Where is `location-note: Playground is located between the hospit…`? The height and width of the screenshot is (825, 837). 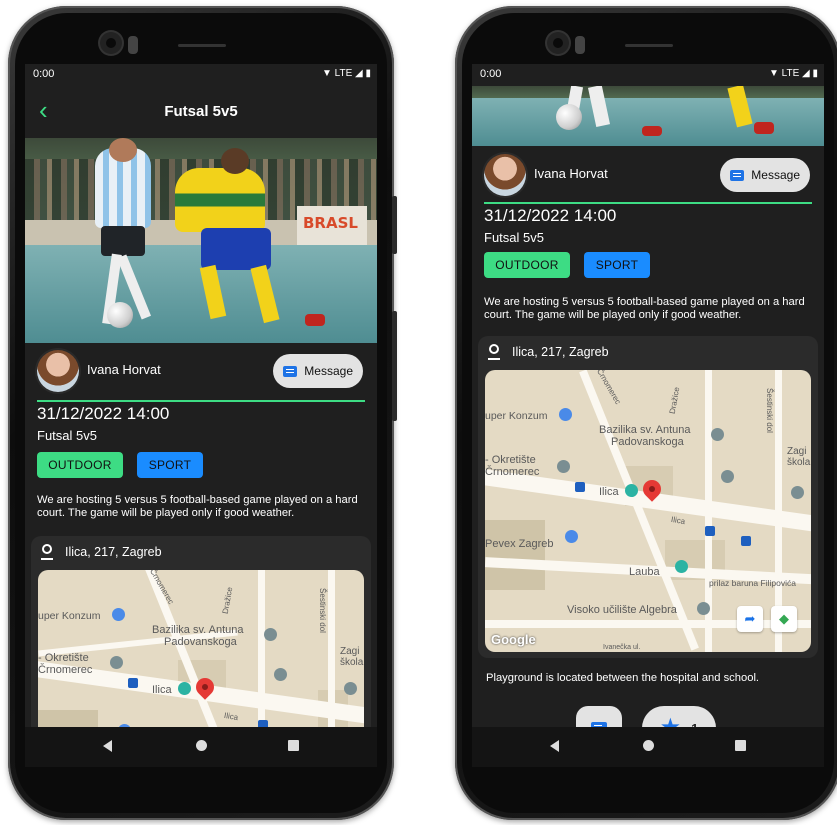
location-note: Playground is located between the hospit… is located at coordinates (623, 678).